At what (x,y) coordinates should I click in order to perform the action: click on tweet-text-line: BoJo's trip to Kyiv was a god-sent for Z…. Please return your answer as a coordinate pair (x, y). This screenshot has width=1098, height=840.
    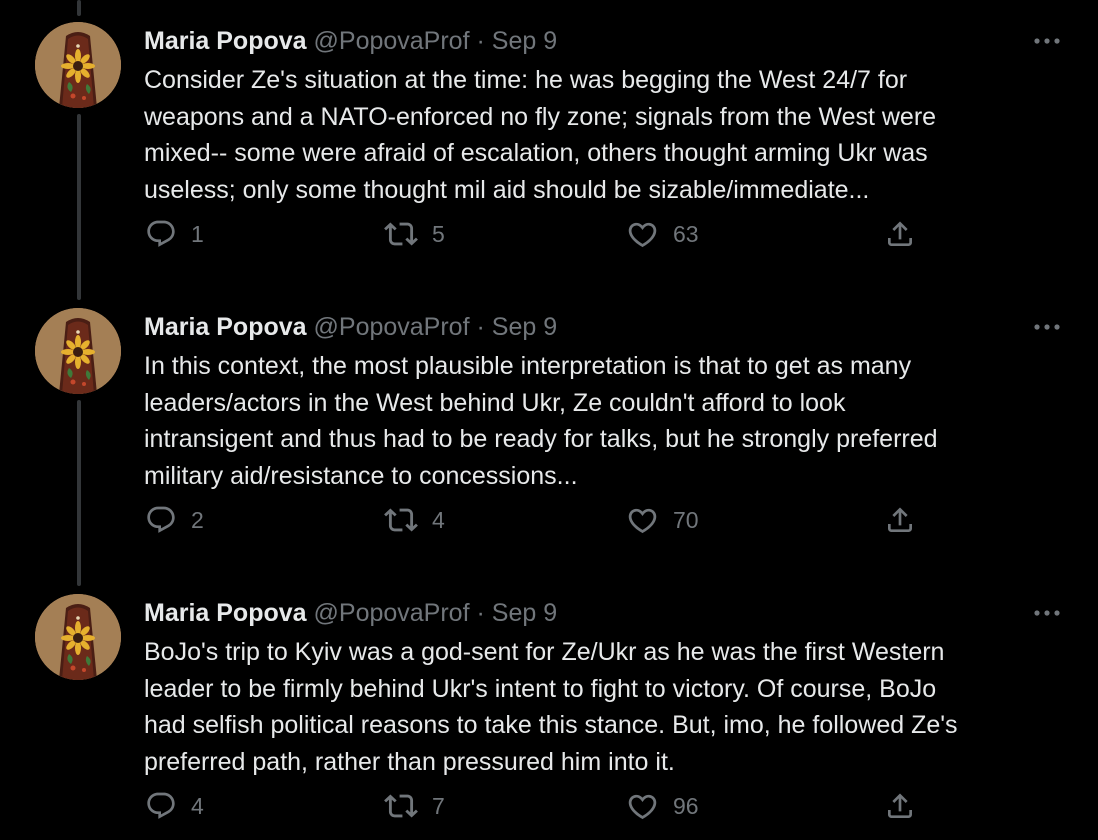
    Looking at the image, I should click on (544, 652).